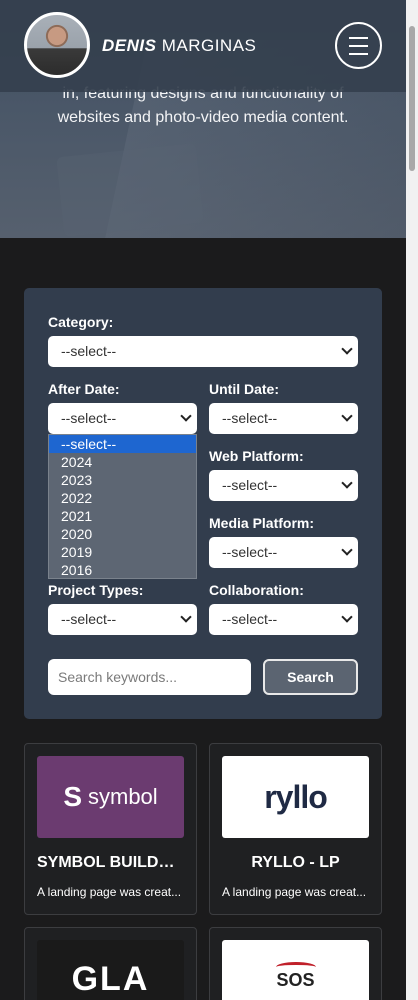  I want to click on project-thumbnail: S symbol, so click(110, 797).